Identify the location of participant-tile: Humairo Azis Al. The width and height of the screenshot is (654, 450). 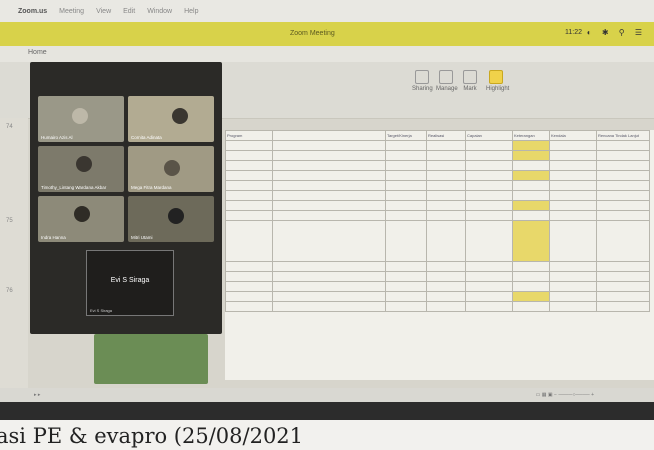
(81, 119).